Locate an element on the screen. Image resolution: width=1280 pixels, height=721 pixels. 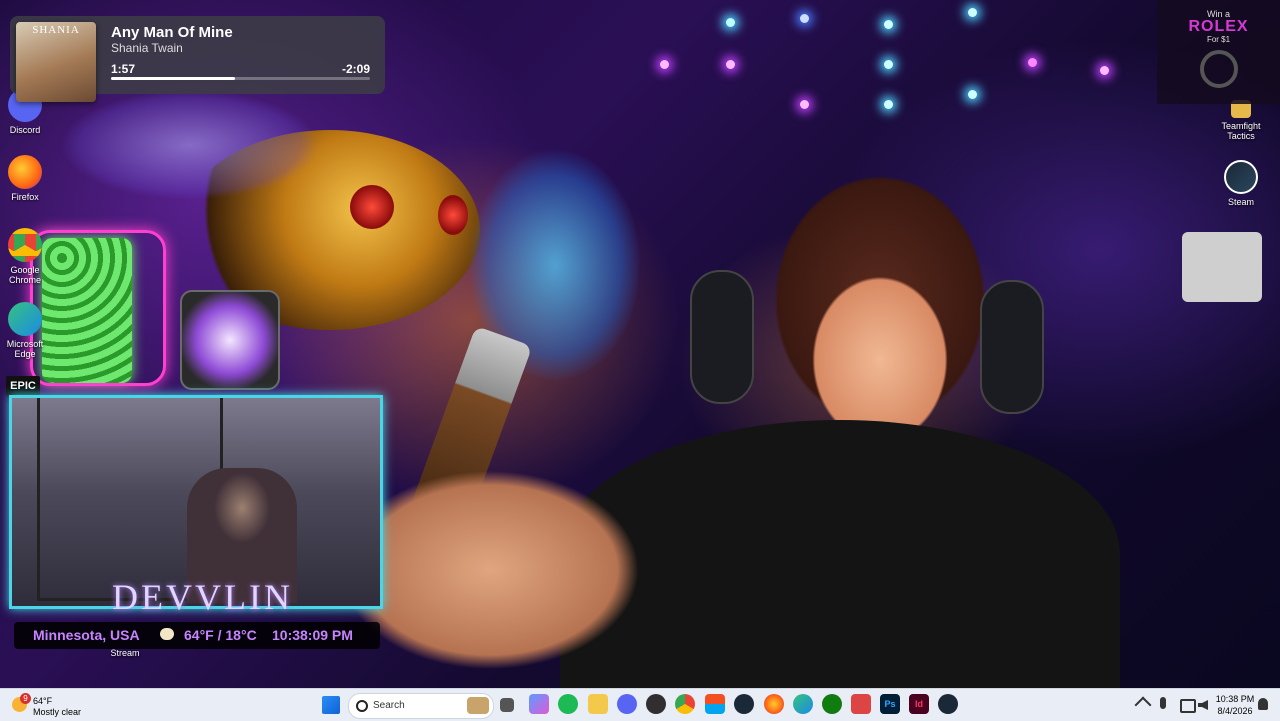
desktop-icon-edge: Microsoft Edge is located at coordinates (28, 330).